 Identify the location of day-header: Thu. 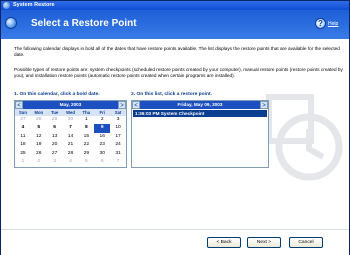
(86, 112).